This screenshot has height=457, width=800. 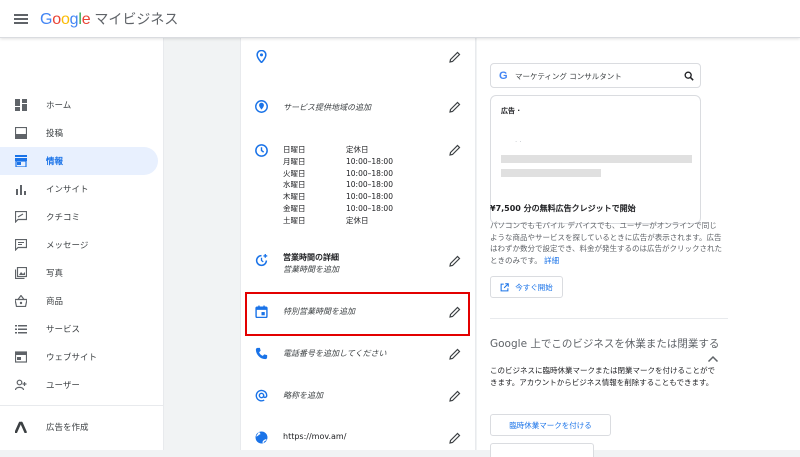 I want to click on sidebar-item-messages: メッセージ, so click(x=79, y=245).